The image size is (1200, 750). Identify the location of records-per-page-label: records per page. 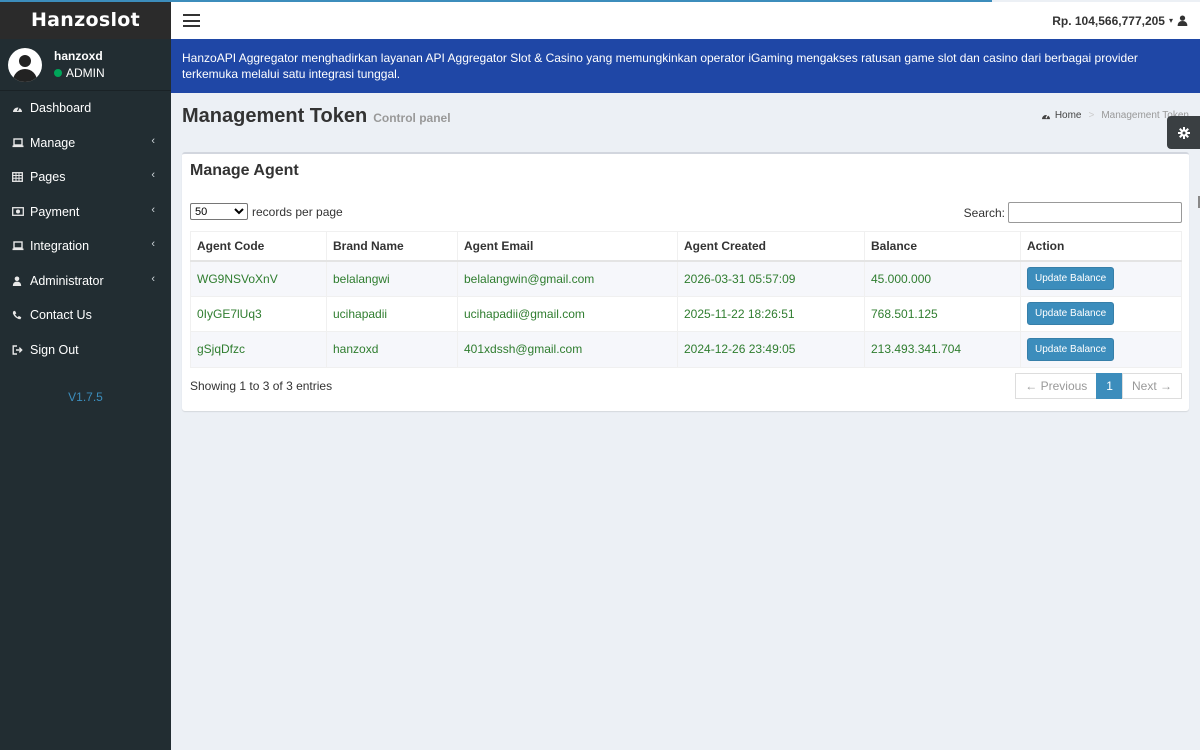
(297, 211).